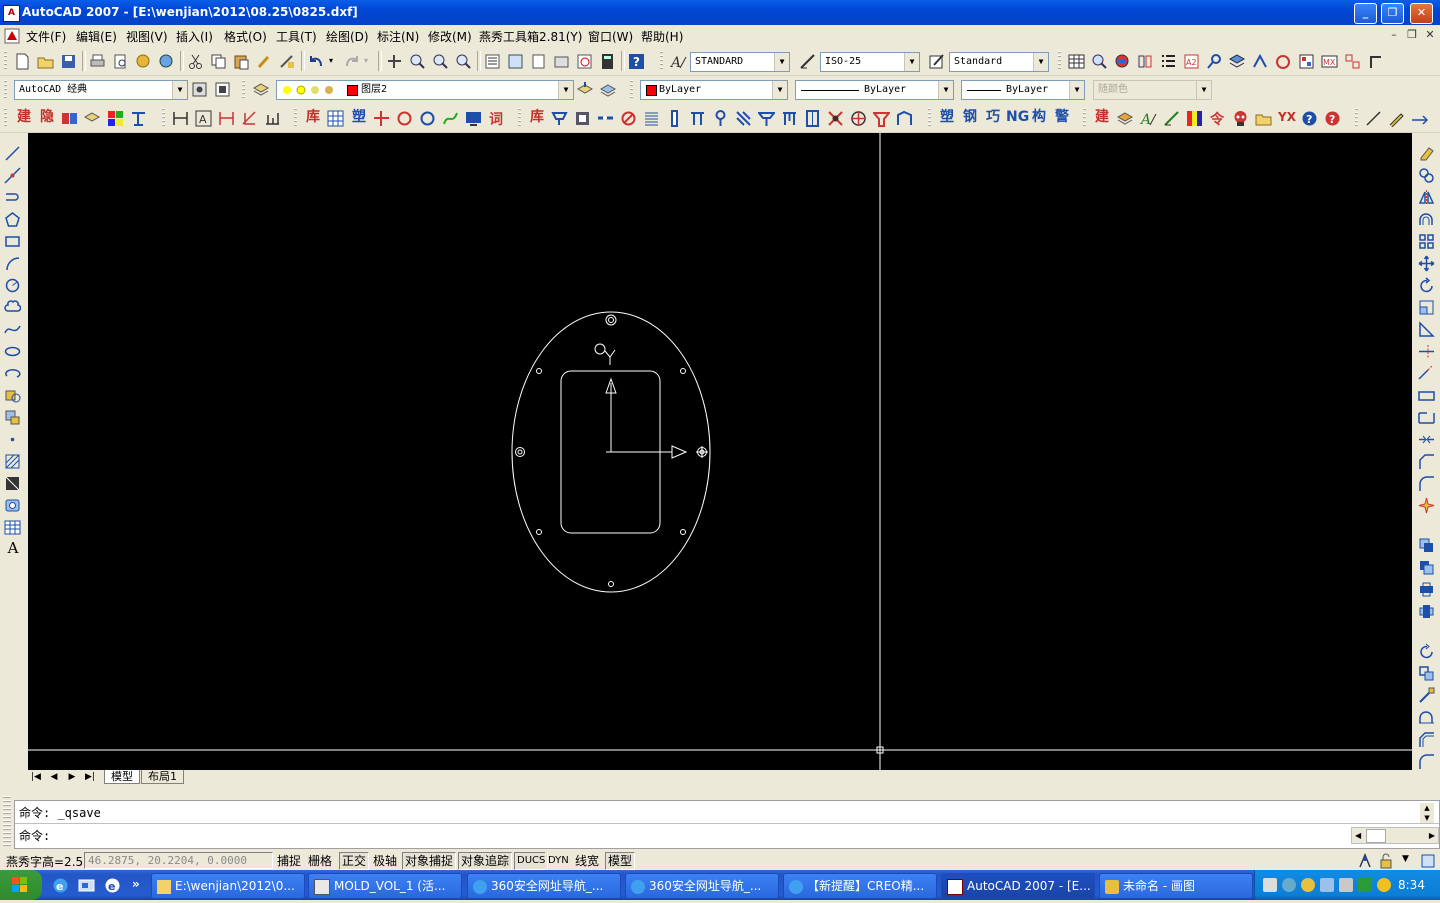 Image resolution: width=1440 pixels, height=903 pixels. What do you see at coordinates (473, 118) in the screenshot?
I see `yanxiu-screen-icon` at bounding box center [473, 118].